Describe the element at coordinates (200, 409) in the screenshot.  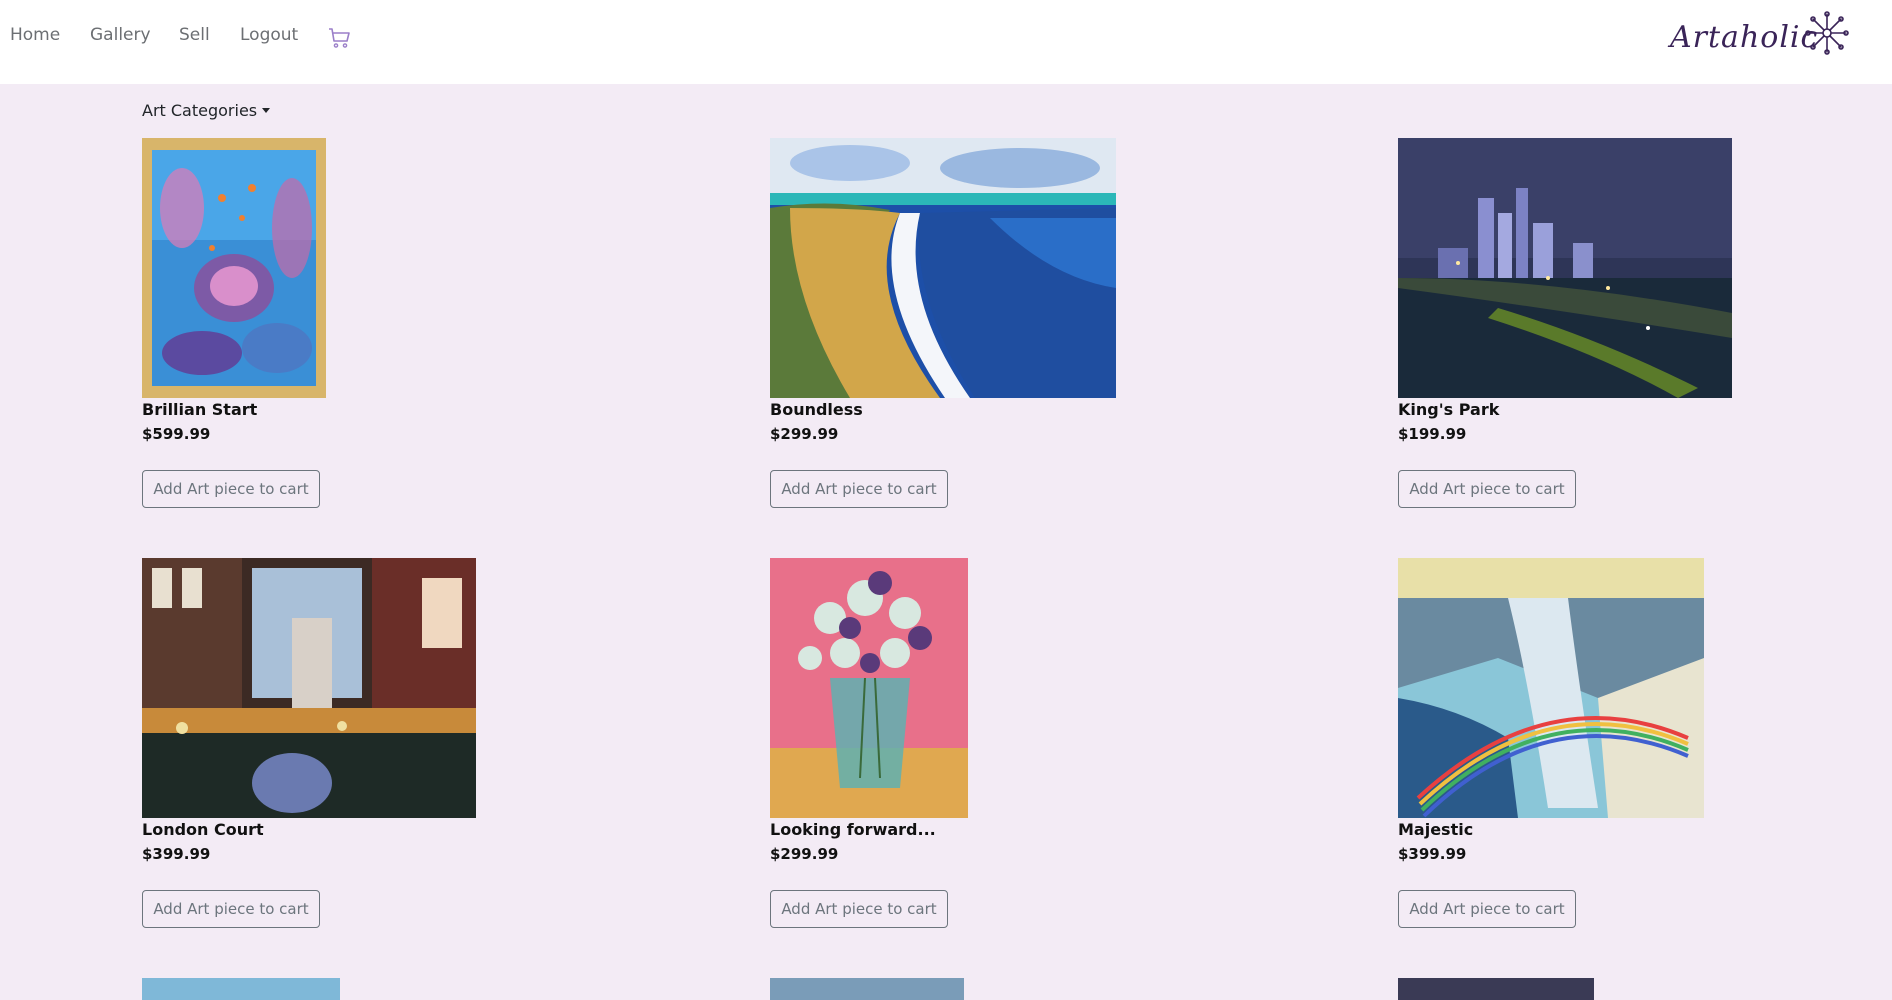
I see `product-title: Brillian Start` at that location.